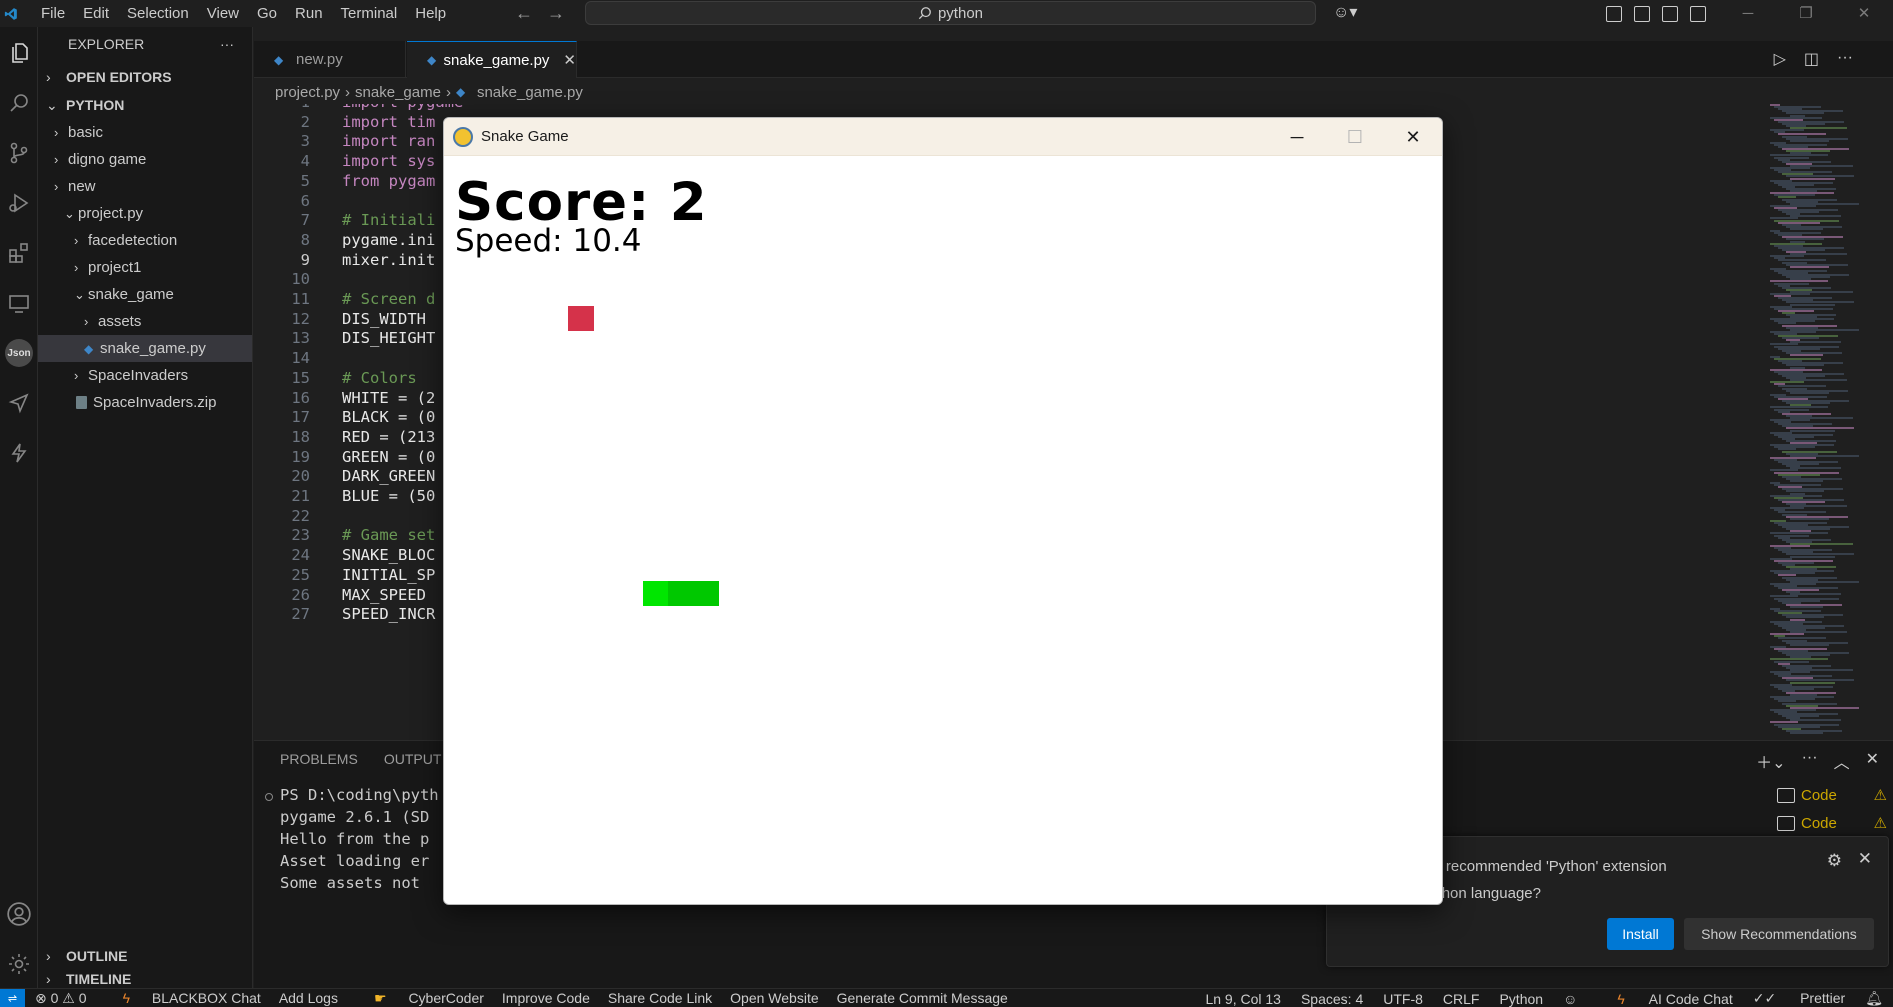  Describe the element at coordinates (19, 403) in the screenshot. I see `send-icon` at that location.